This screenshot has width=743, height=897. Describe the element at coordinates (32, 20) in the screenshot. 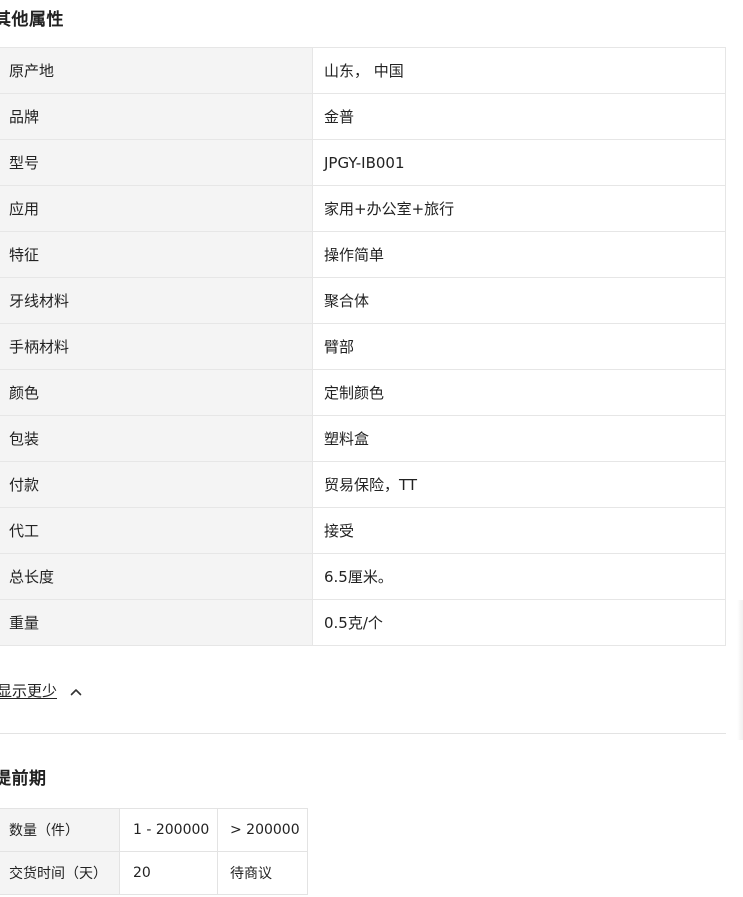

I see `other-attributes-title: 其他属性` at that location.